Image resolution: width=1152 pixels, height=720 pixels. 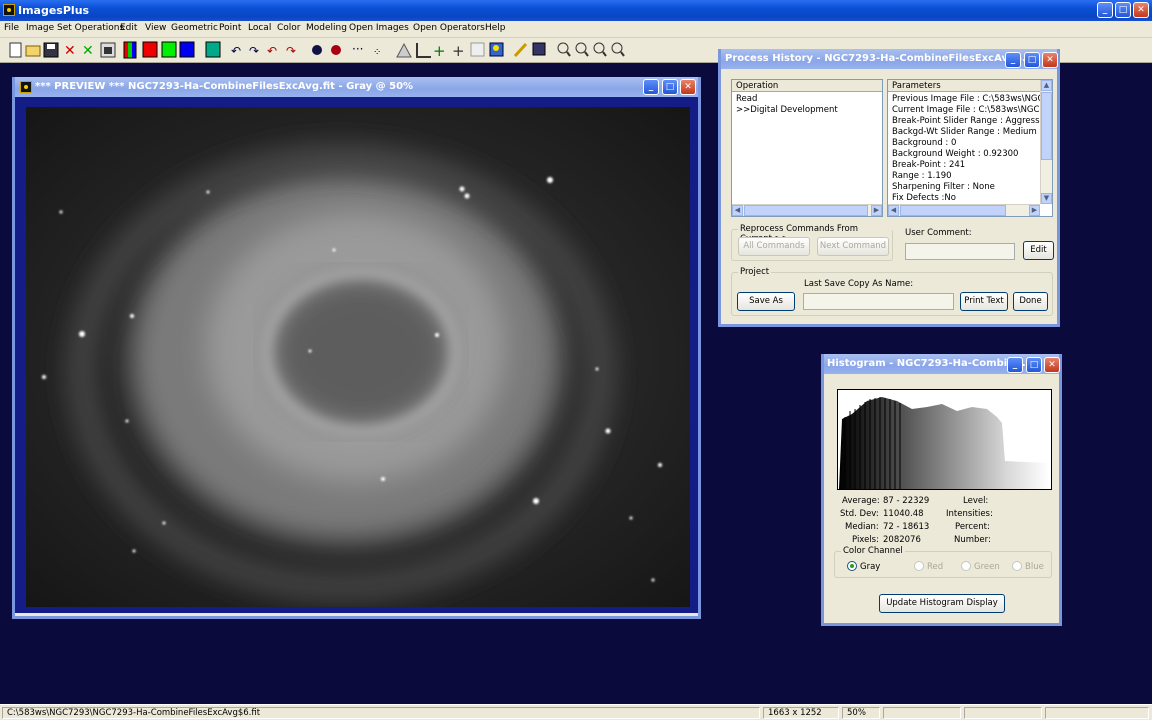 I want to click on parameters-hscrollbar: ◀ ▶, so click(x=964, y=210).